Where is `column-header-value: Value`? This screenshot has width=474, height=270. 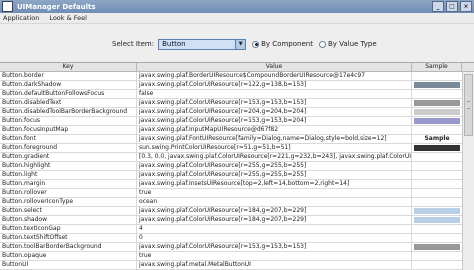
column-header-value: Value is located at coordinates (274, 67).